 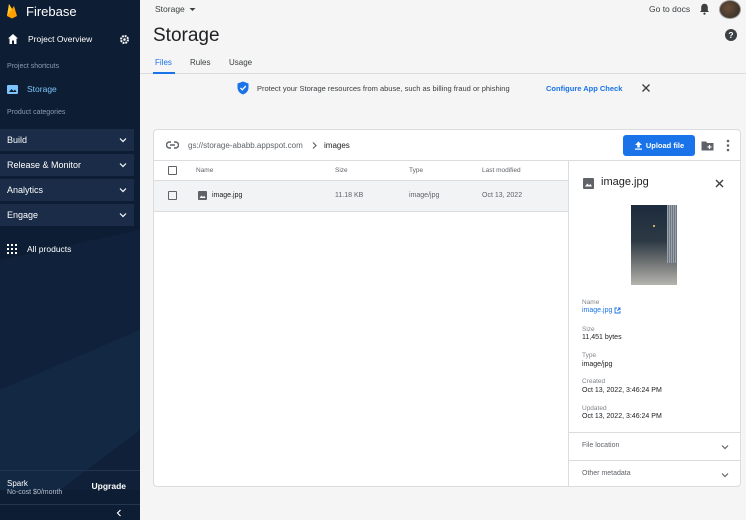 I want to click on column-header-size: Size, so click(x=341, y=170).